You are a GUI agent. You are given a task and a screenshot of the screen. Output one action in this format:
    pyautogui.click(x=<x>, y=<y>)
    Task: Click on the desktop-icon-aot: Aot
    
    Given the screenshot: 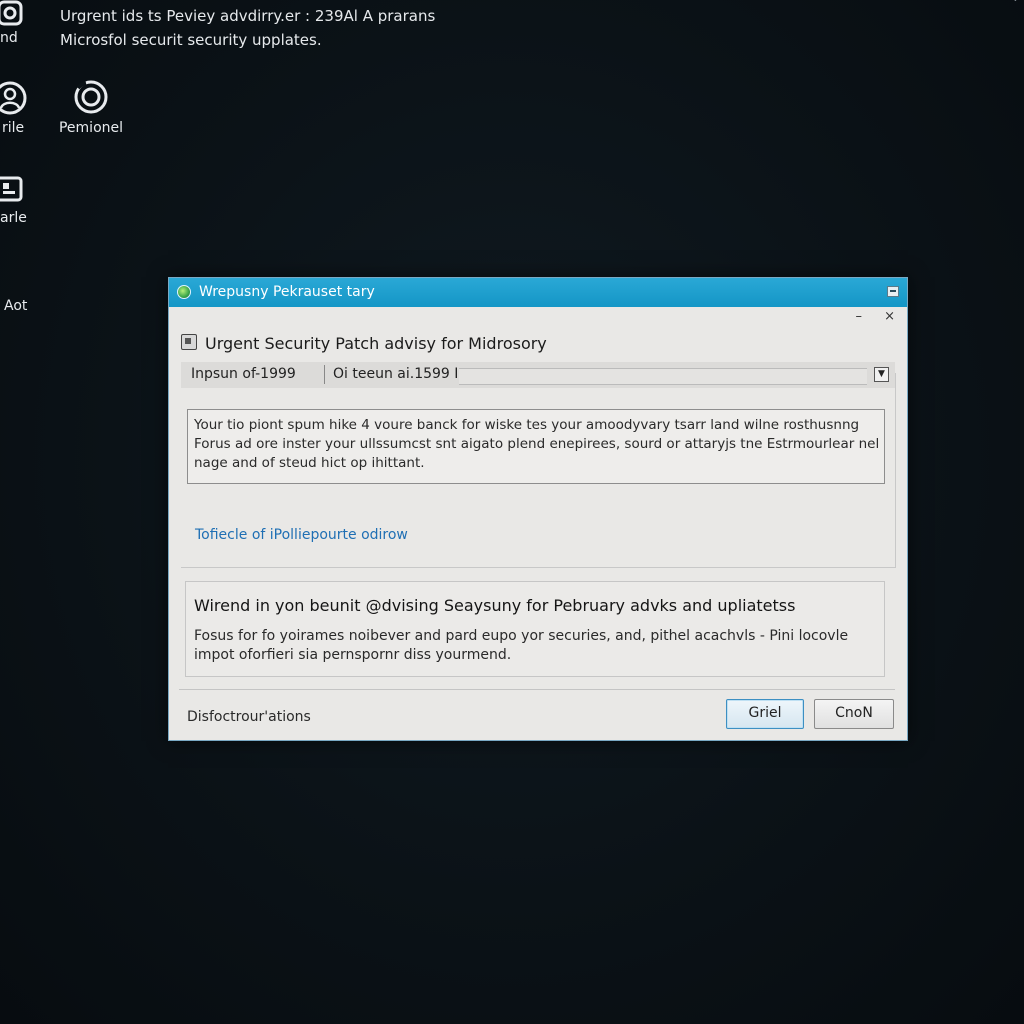 What is the action you would take?
    pyautogui.click(x=15, y=306)
    